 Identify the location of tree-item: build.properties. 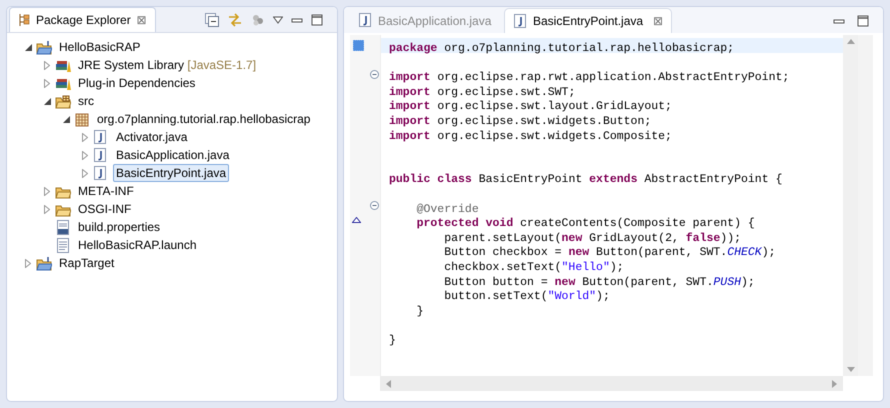
(119, 227).